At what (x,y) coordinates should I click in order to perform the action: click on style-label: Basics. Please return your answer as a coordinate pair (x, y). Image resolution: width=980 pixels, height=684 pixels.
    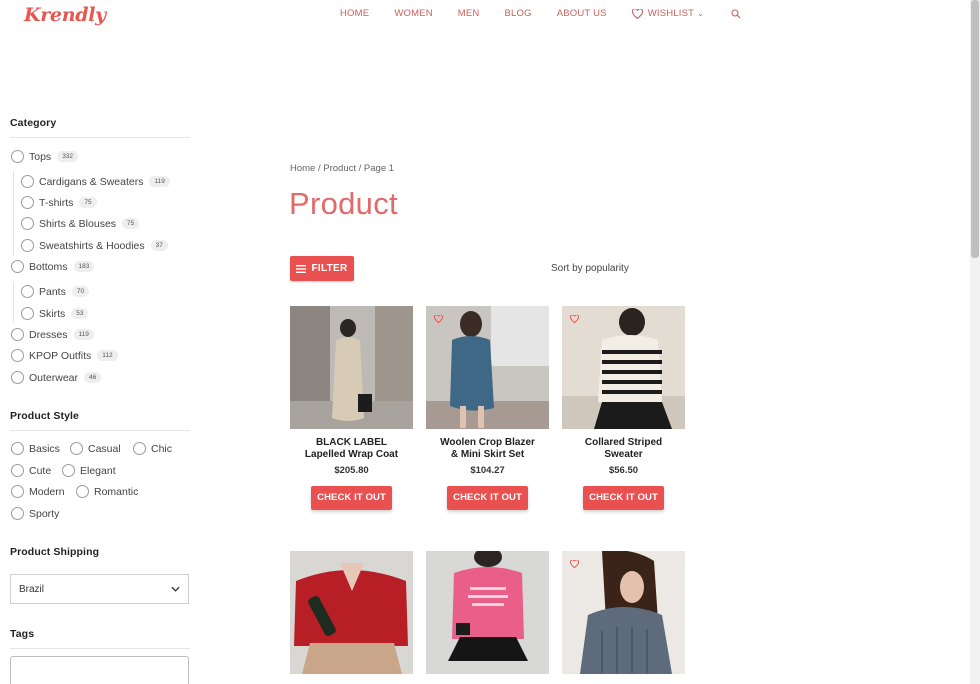
    Looking at the image, I should click on (44, 448).